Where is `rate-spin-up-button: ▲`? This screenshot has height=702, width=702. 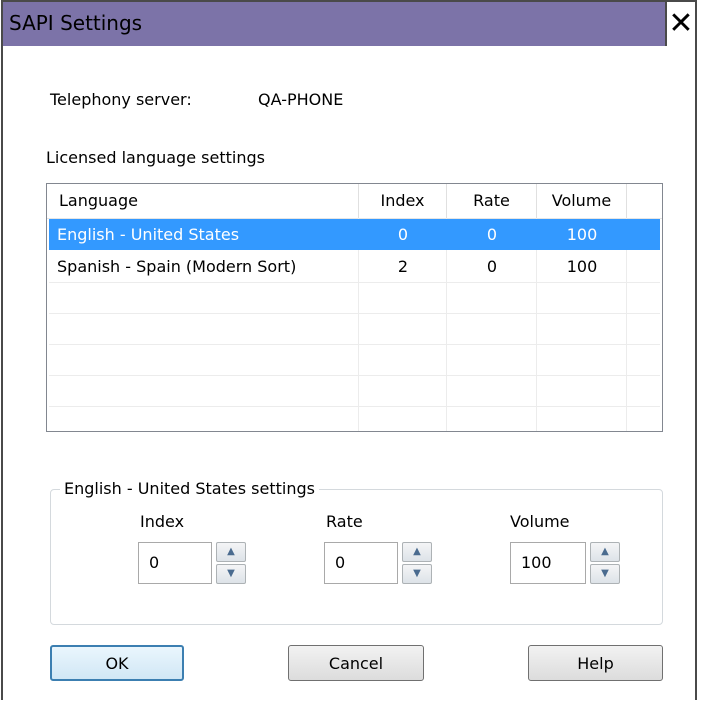
rate-spin-up-button: ▲ is located at coordinates (417, 552).